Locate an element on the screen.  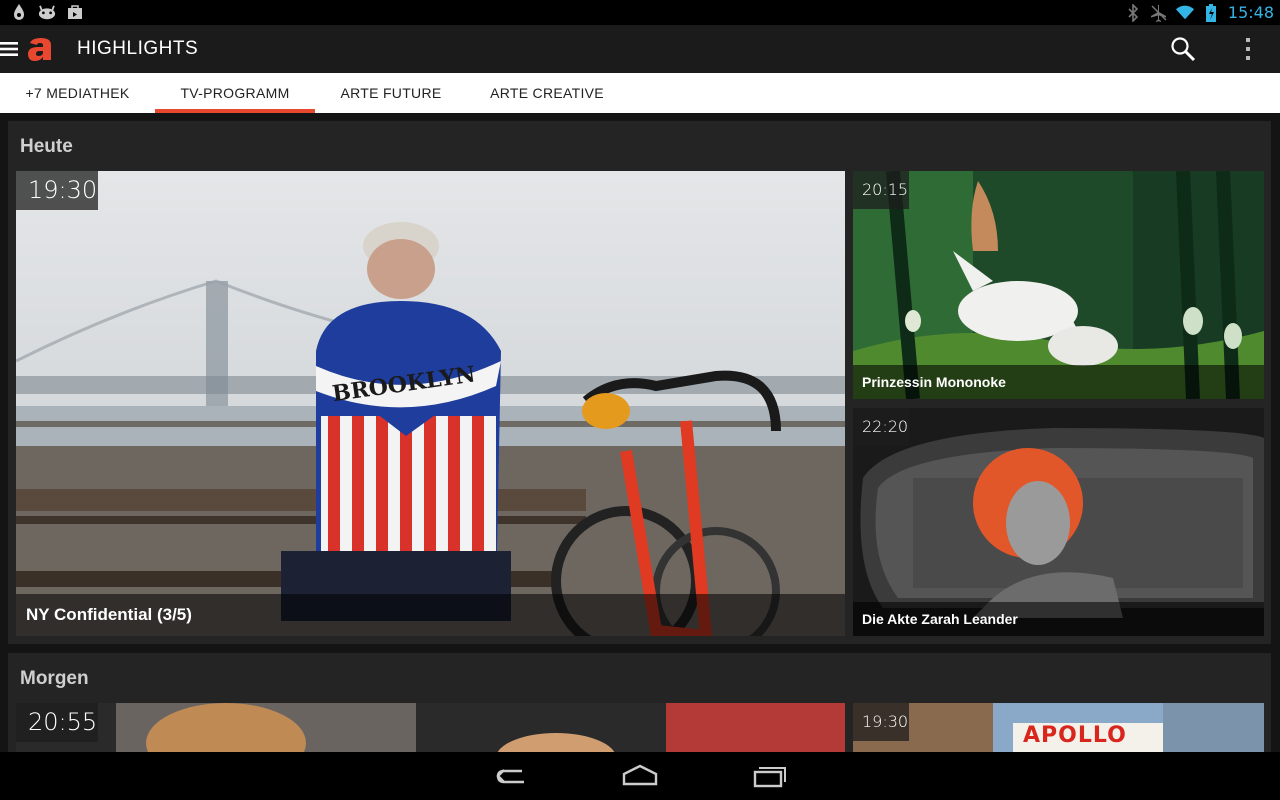
action-bar: HIGHLIGHTS is located at coordinates (640, 49).